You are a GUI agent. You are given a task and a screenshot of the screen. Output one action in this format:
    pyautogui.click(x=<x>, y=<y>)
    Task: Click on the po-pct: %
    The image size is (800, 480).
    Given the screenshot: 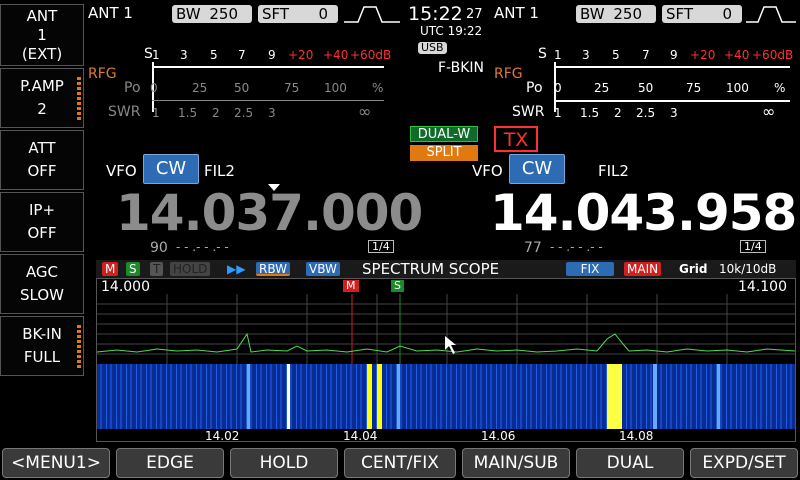 What is the action you would take?
    pyautogui.click(x=378, y=88)
    